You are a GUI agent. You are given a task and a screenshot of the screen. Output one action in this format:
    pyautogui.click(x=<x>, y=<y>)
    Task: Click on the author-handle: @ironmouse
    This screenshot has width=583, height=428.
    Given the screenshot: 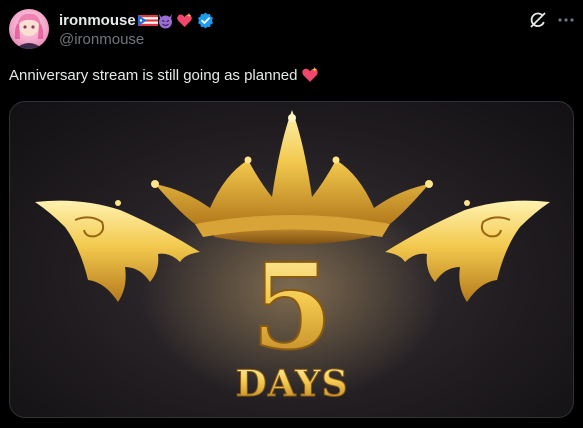 What is the action you would take?
    pyautogui.click(x=101, y=39)
    